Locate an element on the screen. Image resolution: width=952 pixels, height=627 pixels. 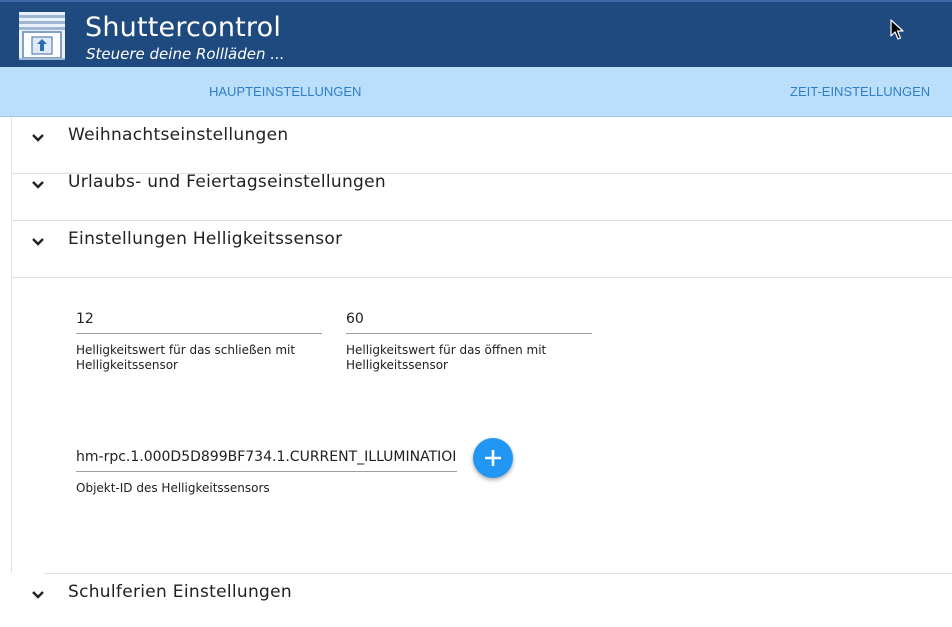
panel-title: Schulferien Einstellungen is located at coordinates (180, 592).